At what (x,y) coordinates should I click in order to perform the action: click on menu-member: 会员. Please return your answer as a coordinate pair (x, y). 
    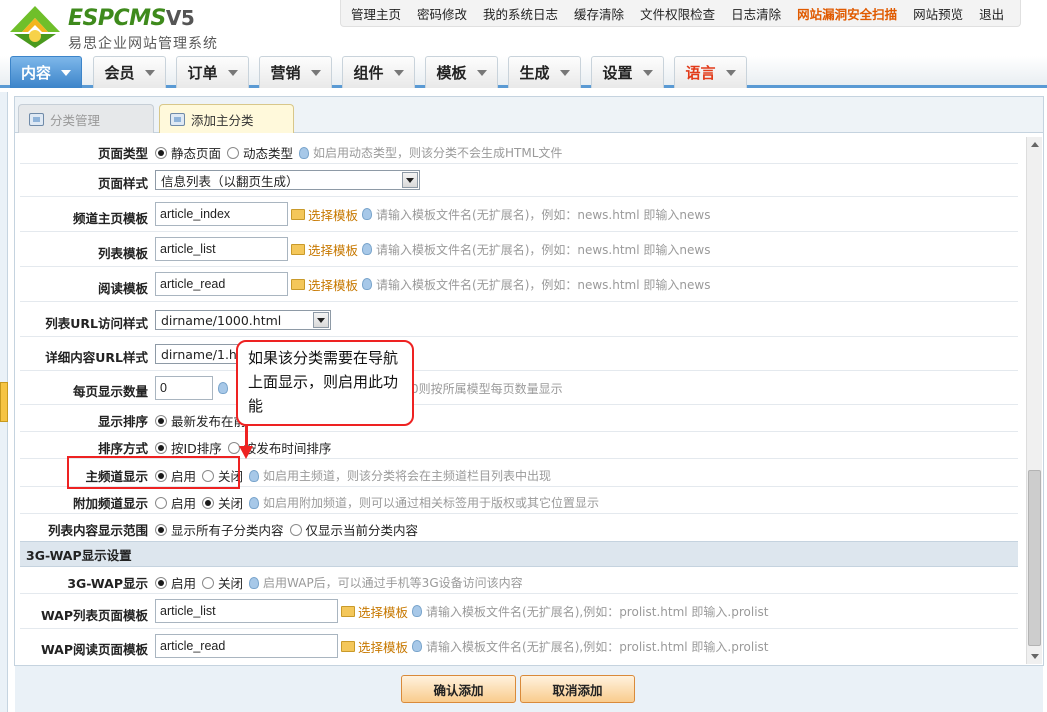
    Looking at the image, I should click on (129, 72).